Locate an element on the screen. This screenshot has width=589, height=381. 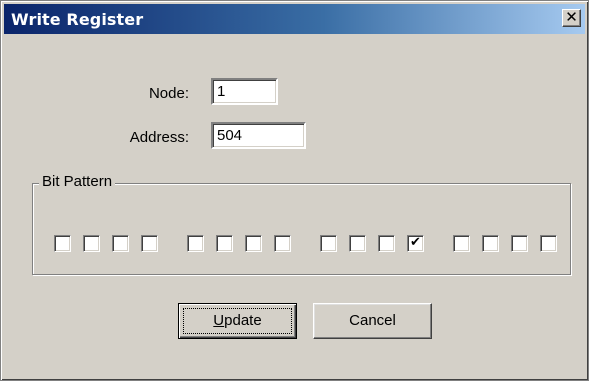
address-label: Address: is located at coordinates (159, 137).